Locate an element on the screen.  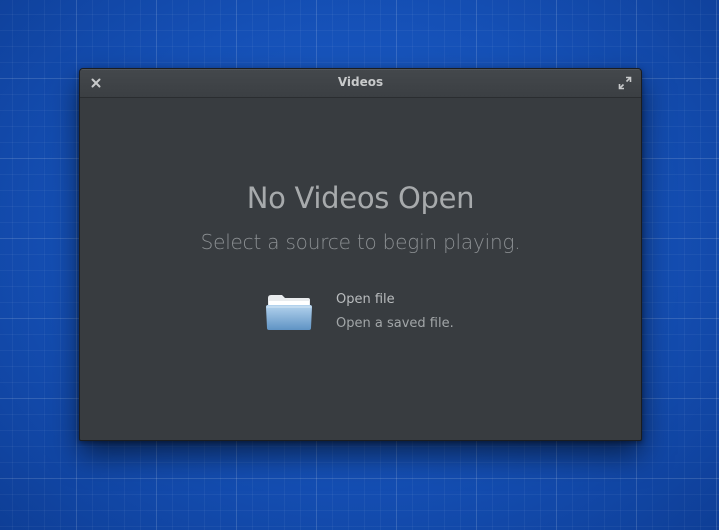
welcome-title: No Videos Open is located at coordinates (360, 198).